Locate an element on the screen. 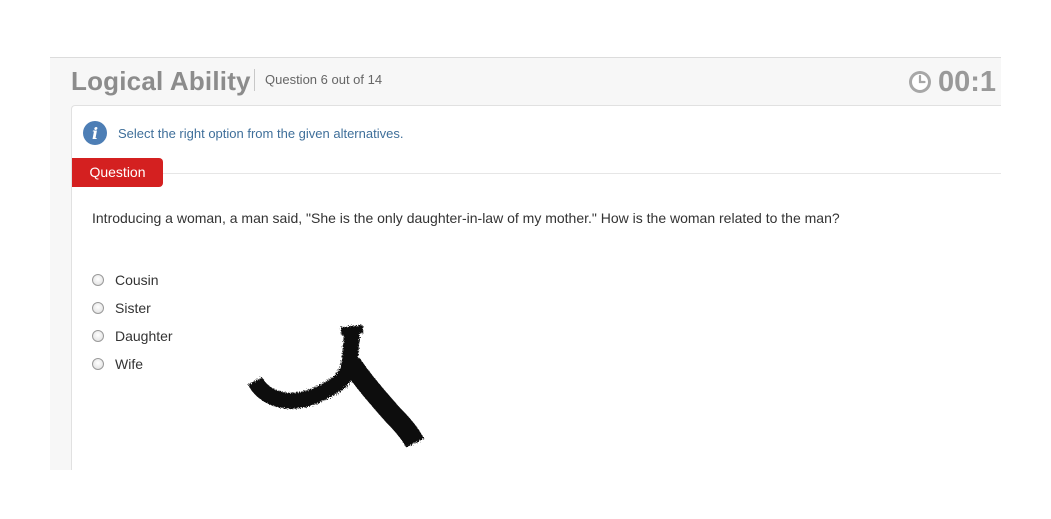 The width and height of the screenshot is (1051, 519). option-sister: Sister is located at coordinates (132, 308).